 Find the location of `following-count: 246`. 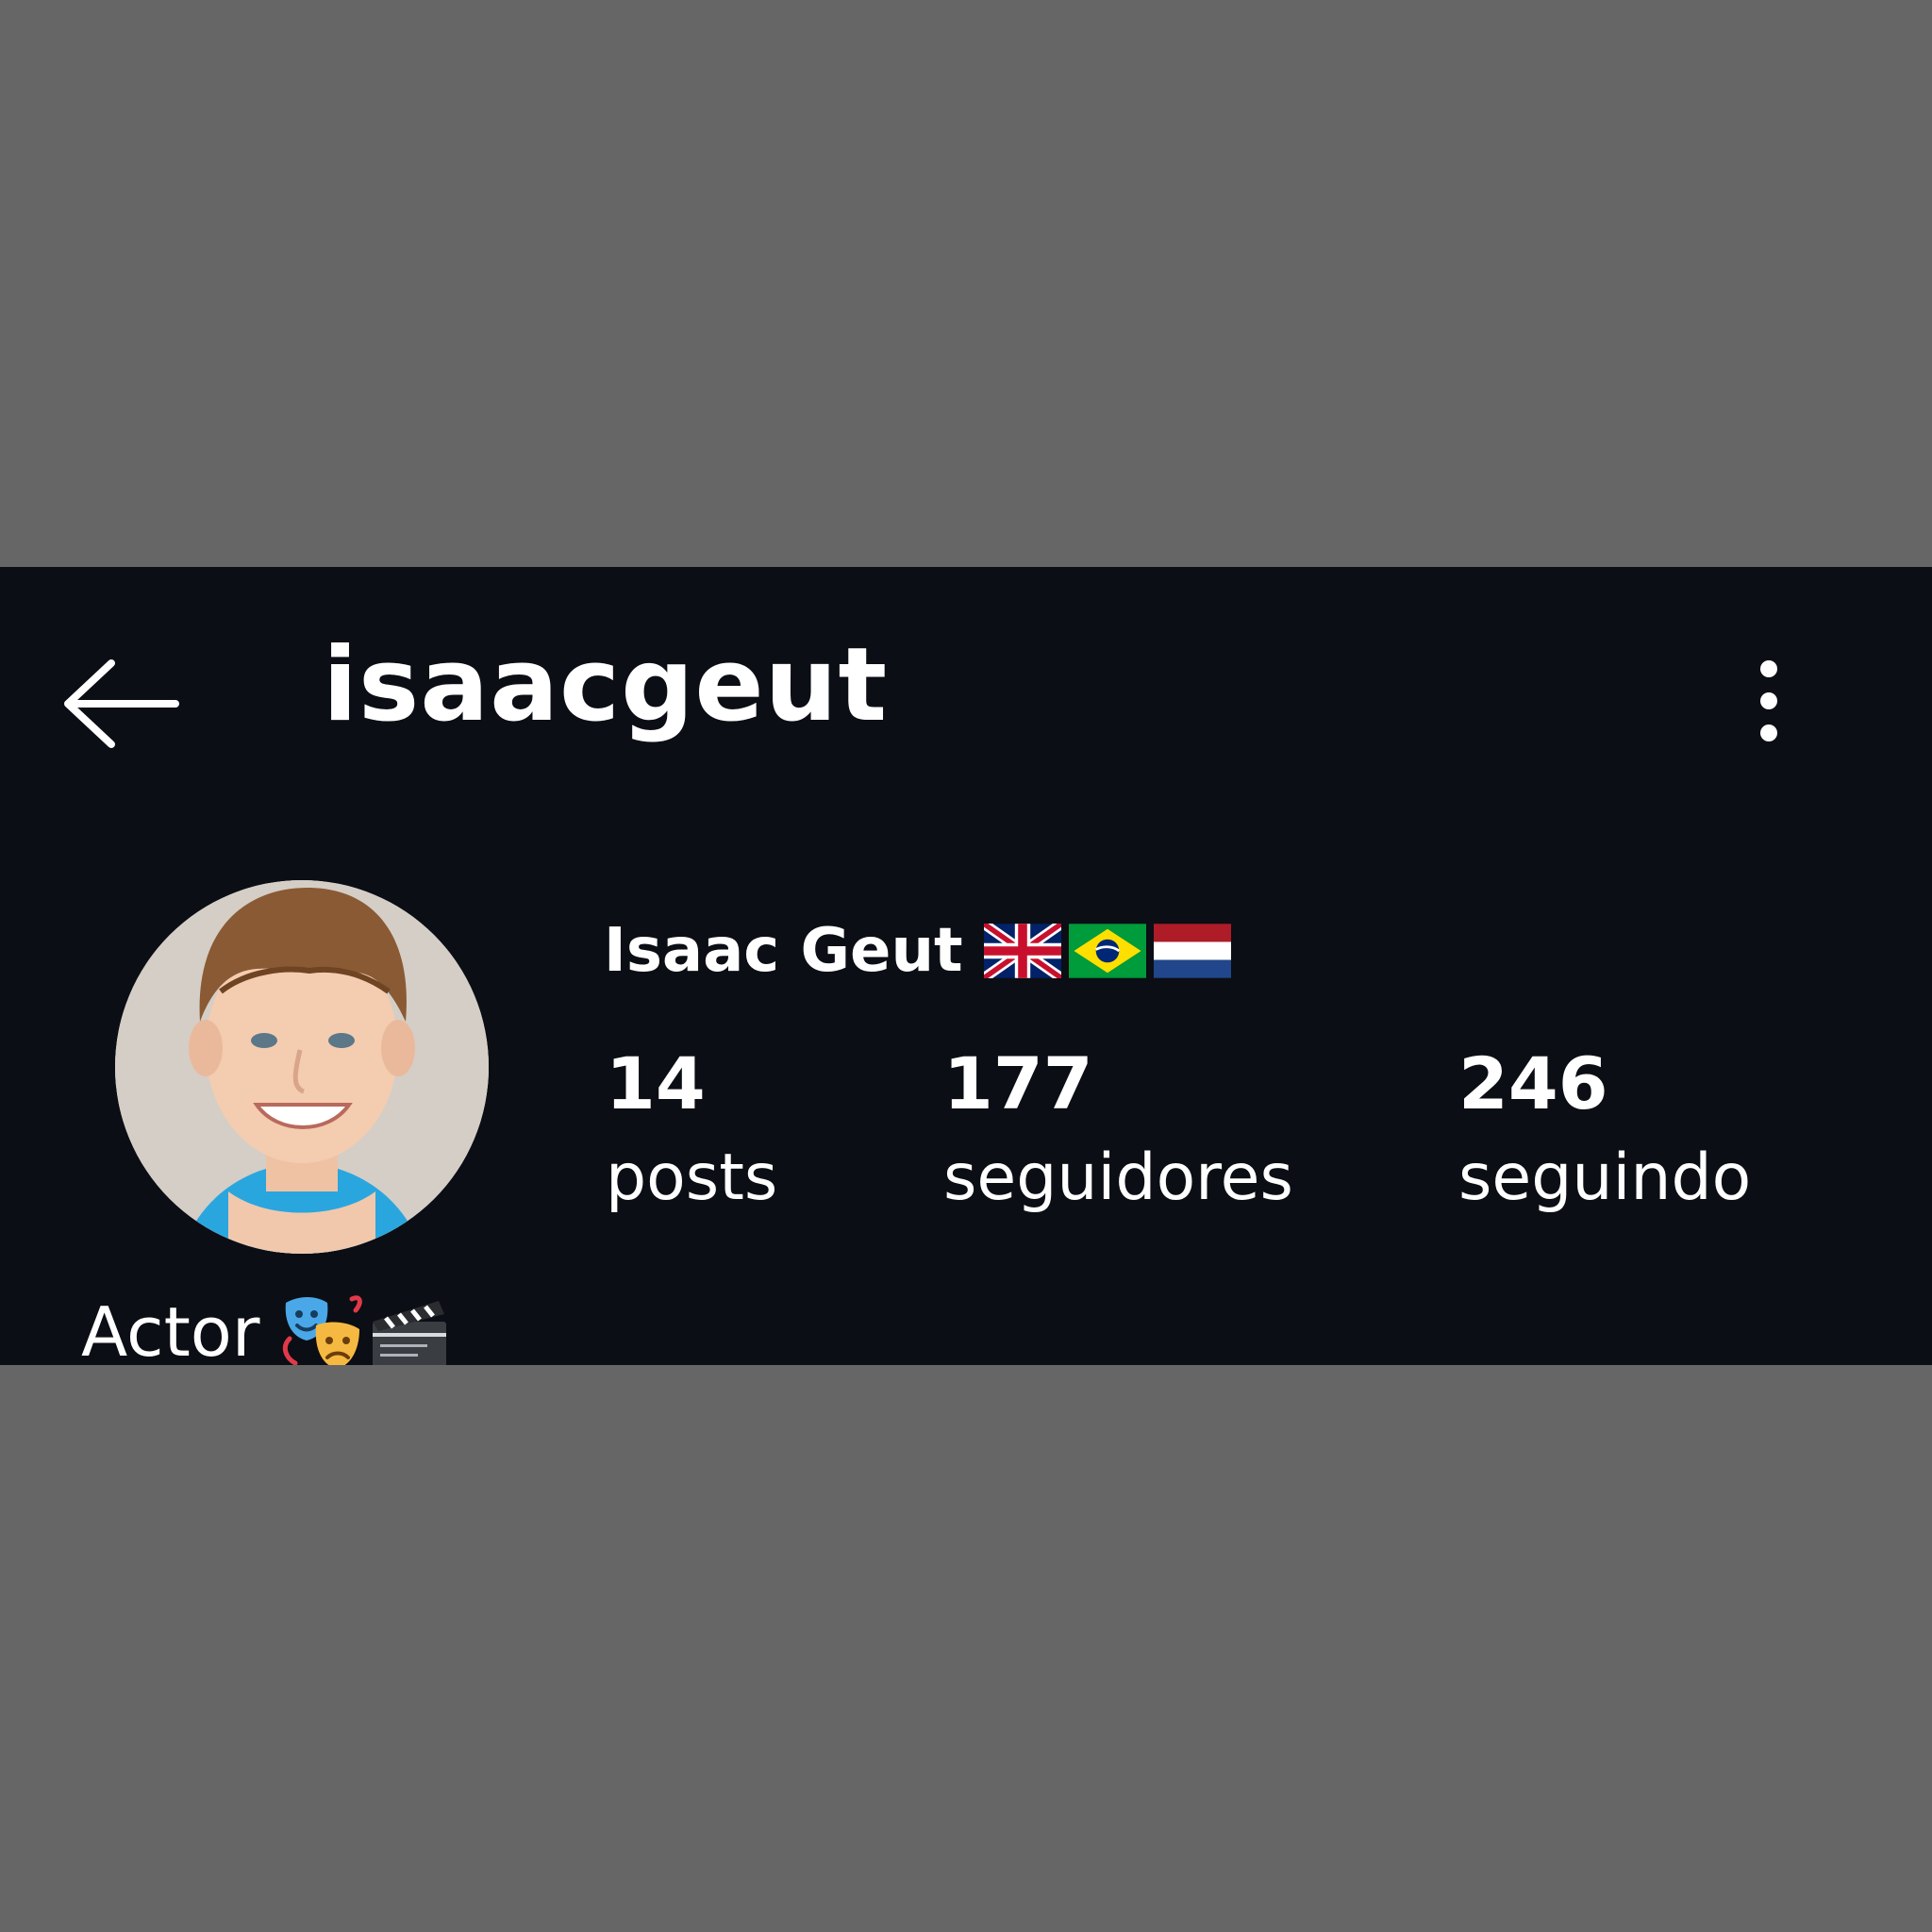

following-count: 246 is located at coordinates (1533, 1083).